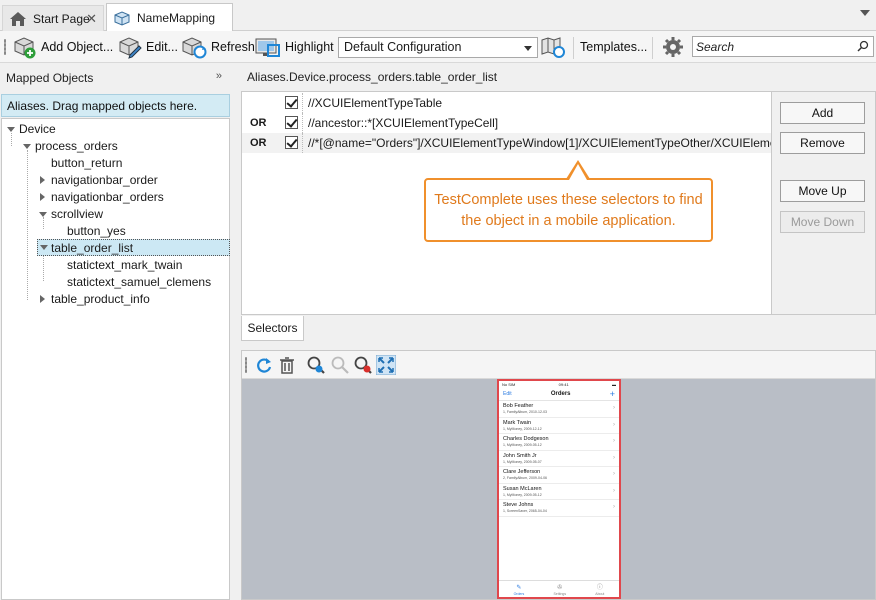 The width and height of the screenshot is (876, 600). I want to click on aliases-drop-zone: Aliases. Drag mapped objects here., so click(115, 105).